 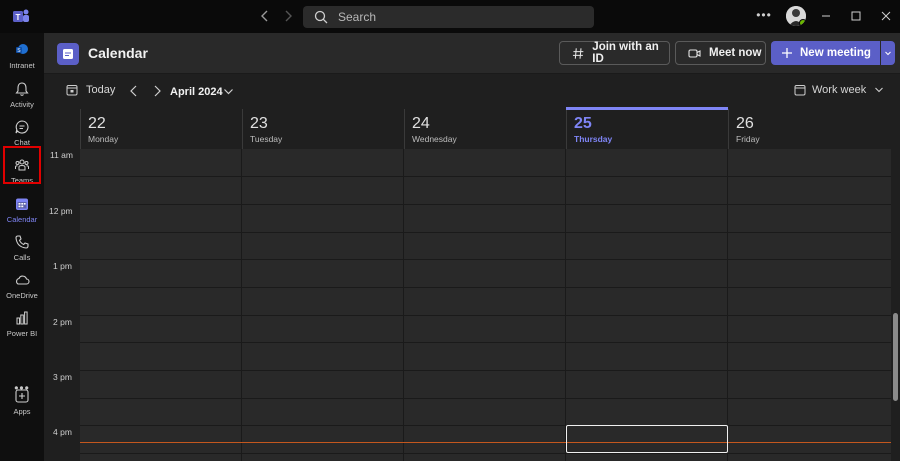 What do you see at coordinates (22, 288) in the screenshot?
I see `rail-item-onedrive: OneDrive` at bounding box center [22, 288].